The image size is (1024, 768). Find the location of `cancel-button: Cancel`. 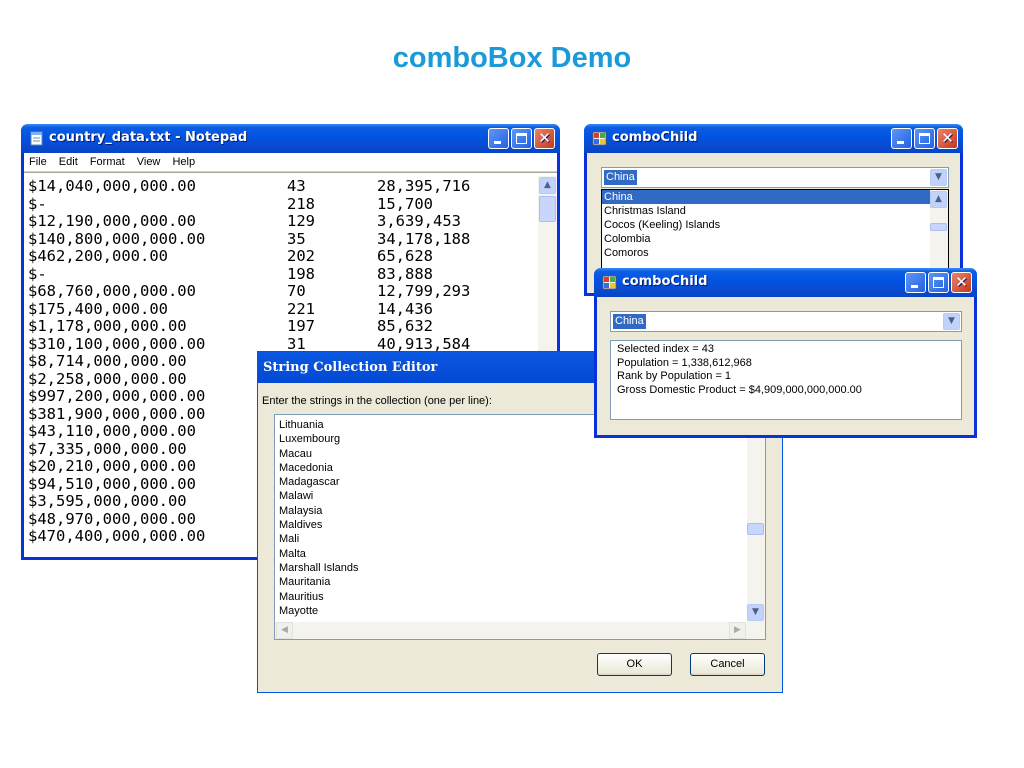

cancel-button: Cancel is located at coordinates (727, 664).